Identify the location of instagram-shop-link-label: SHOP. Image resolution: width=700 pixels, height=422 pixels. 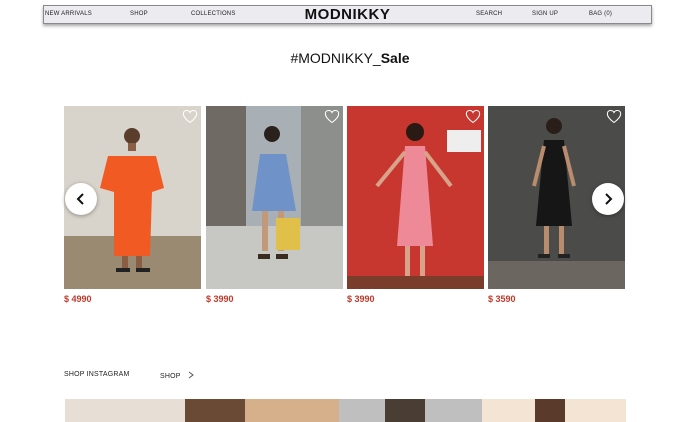
(170, 376).